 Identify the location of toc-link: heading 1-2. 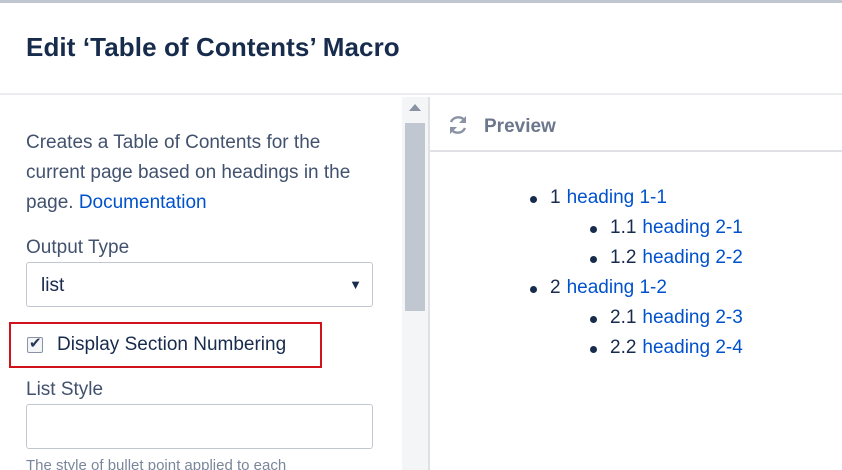
(617, 287).